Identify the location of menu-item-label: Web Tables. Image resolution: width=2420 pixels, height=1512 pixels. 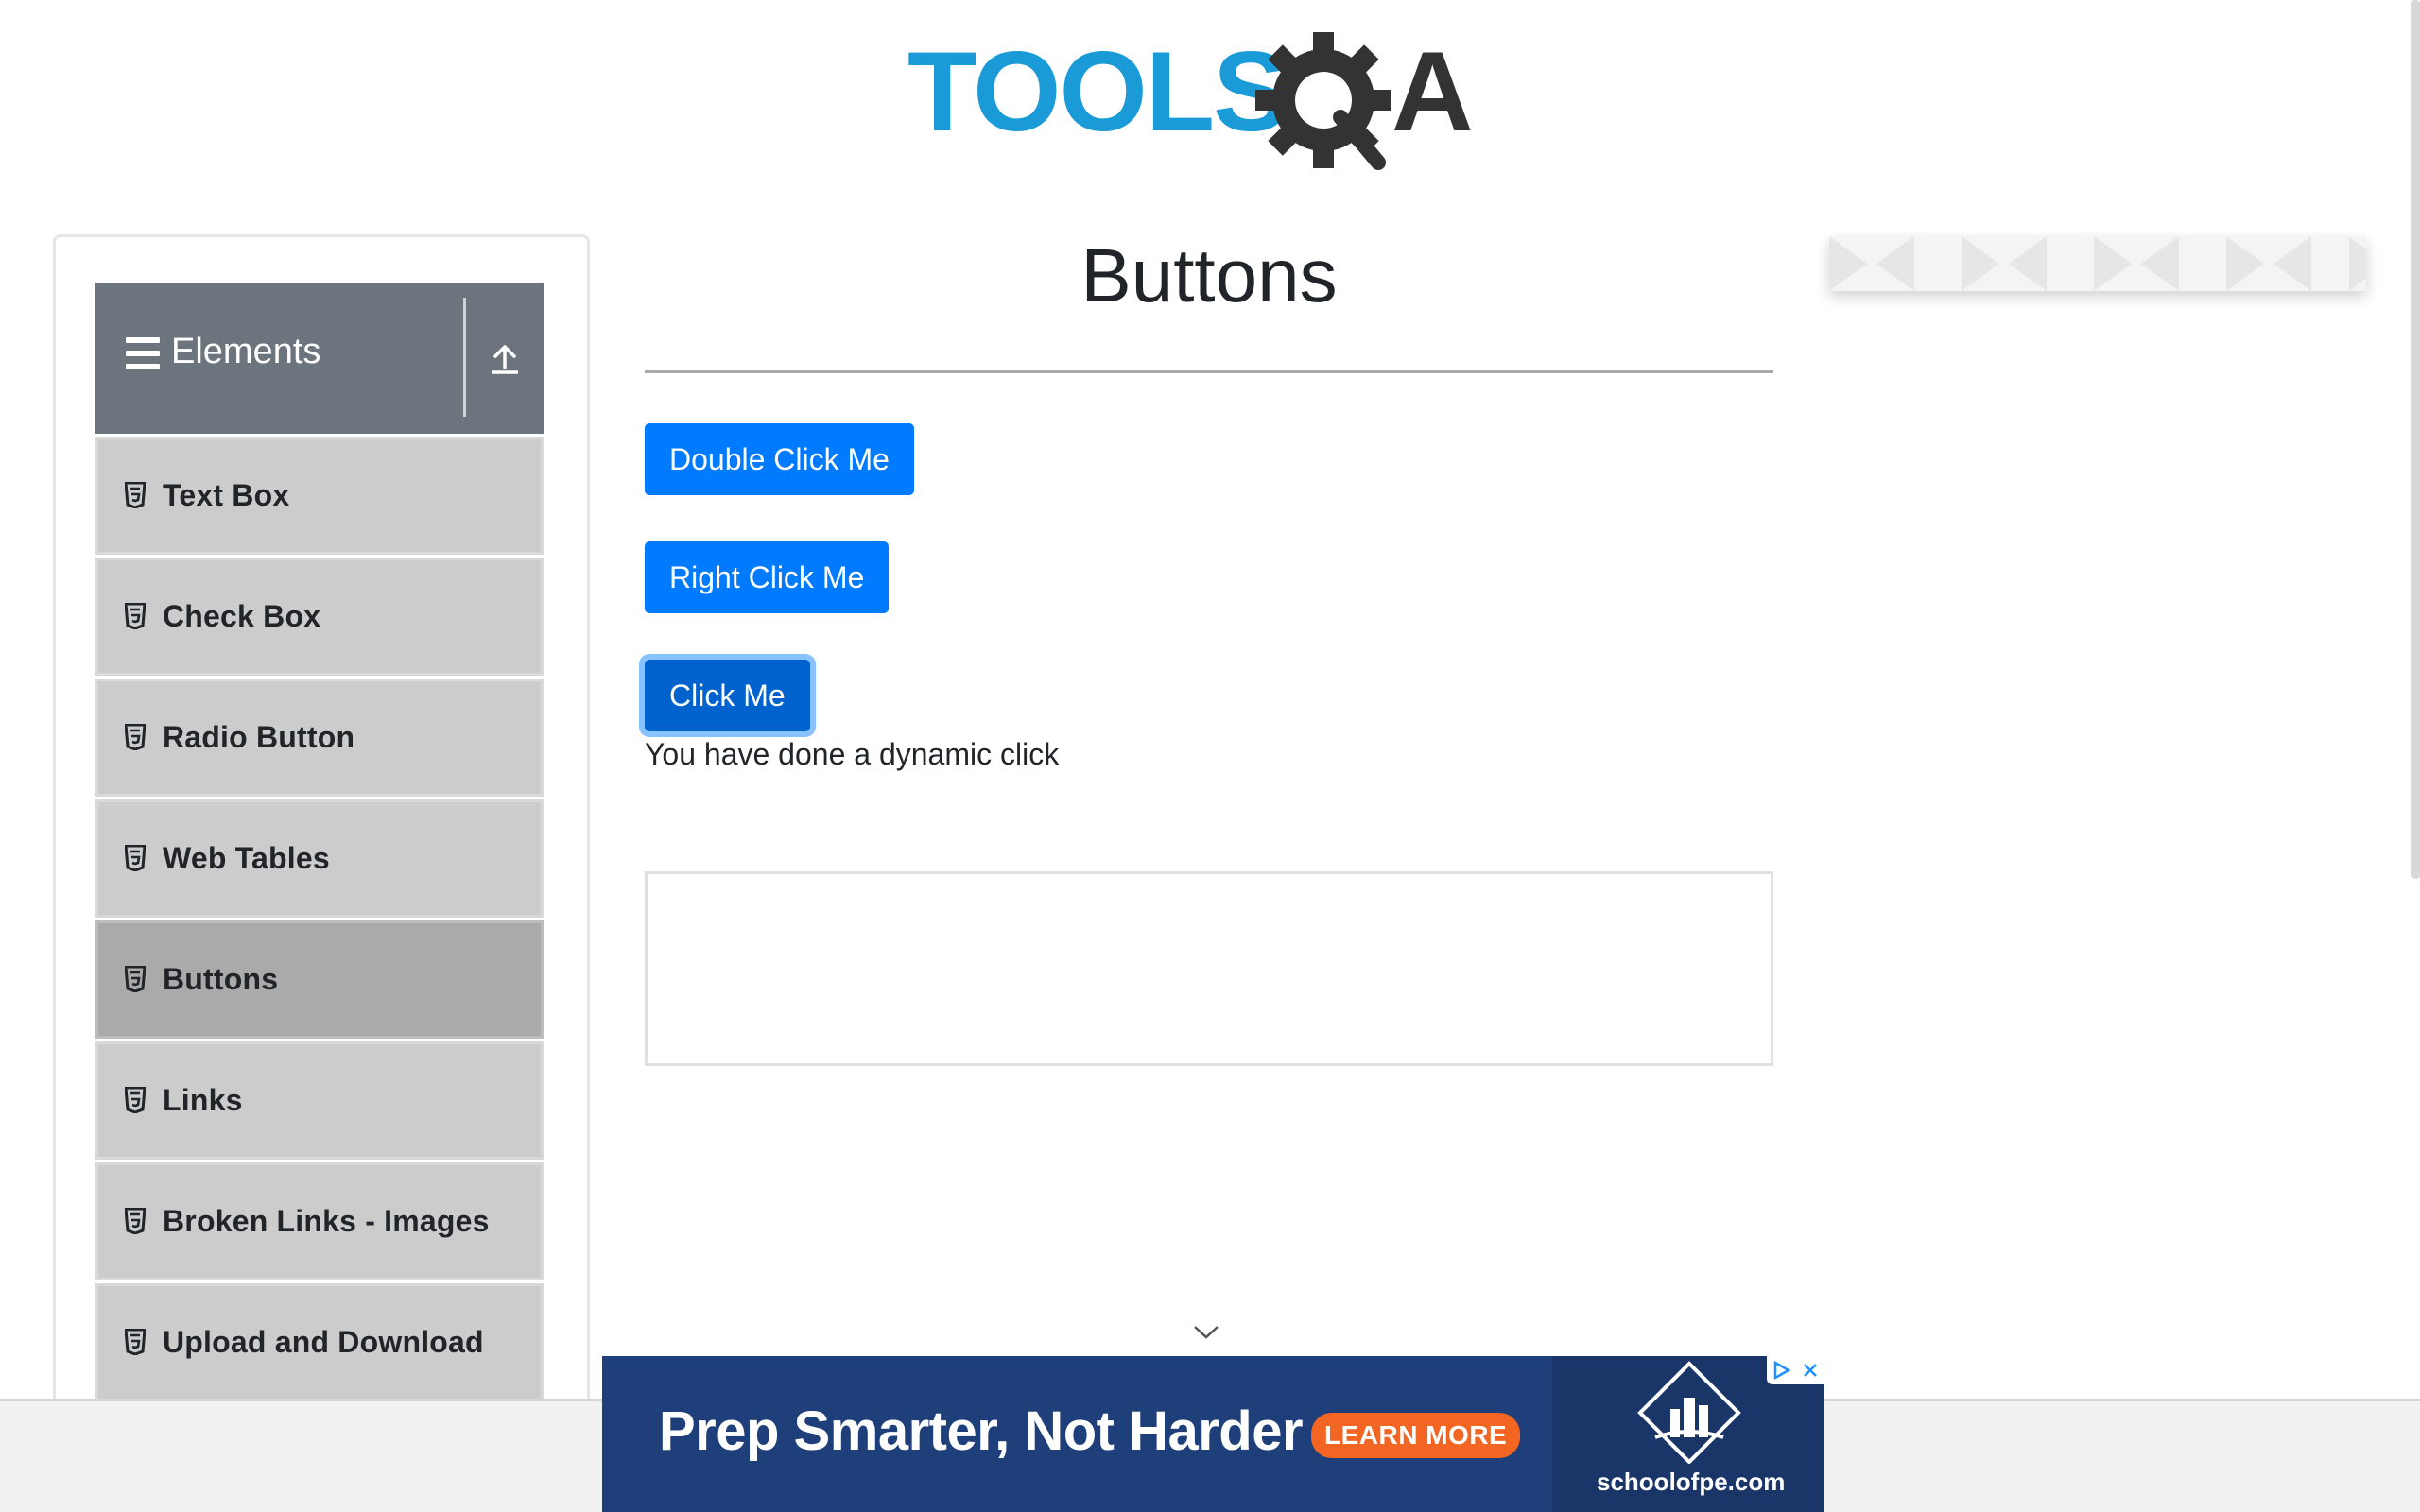
(247, 858).